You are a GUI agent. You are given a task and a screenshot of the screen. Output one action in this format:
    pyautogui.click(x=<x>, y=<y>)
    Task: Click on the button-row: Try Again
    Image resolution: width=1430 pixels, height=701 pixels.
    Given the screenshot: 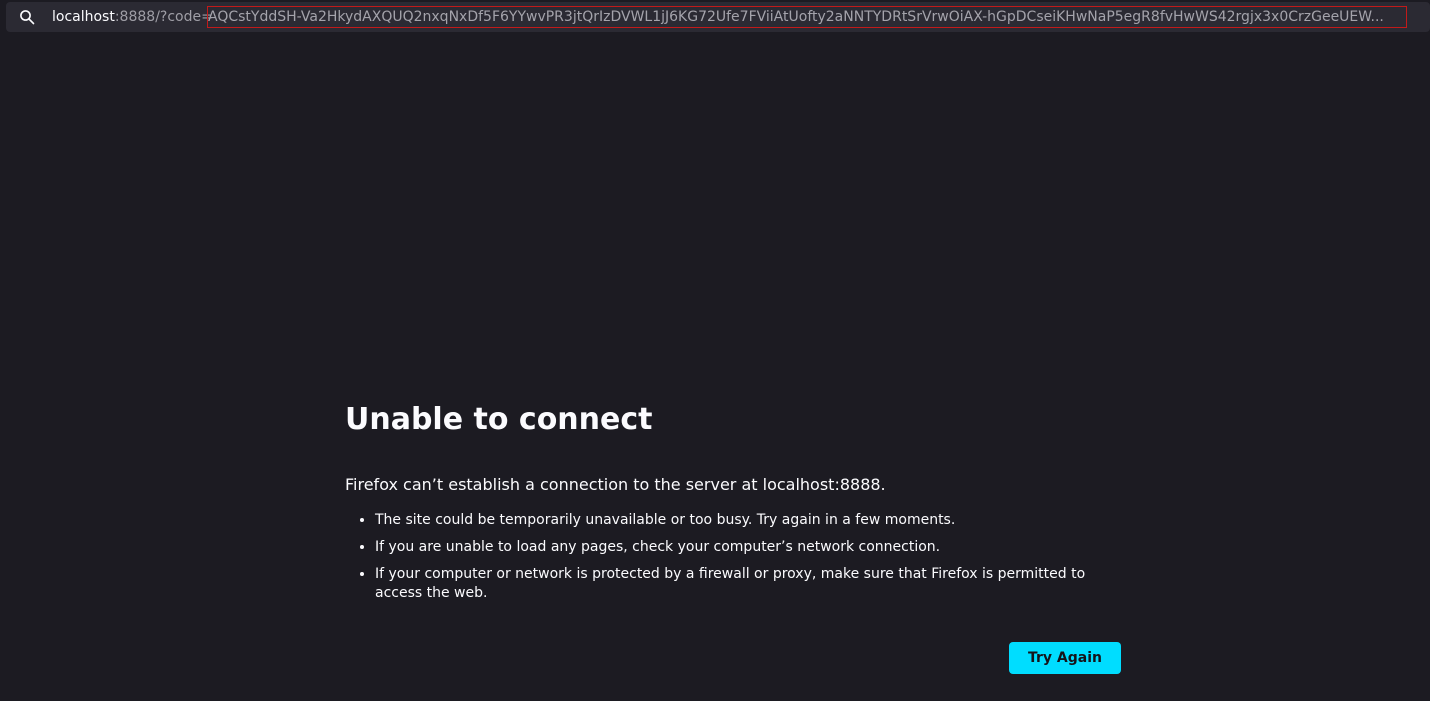 What is the action you would take?
    pyautogui.click(x=1065, y=658)
    